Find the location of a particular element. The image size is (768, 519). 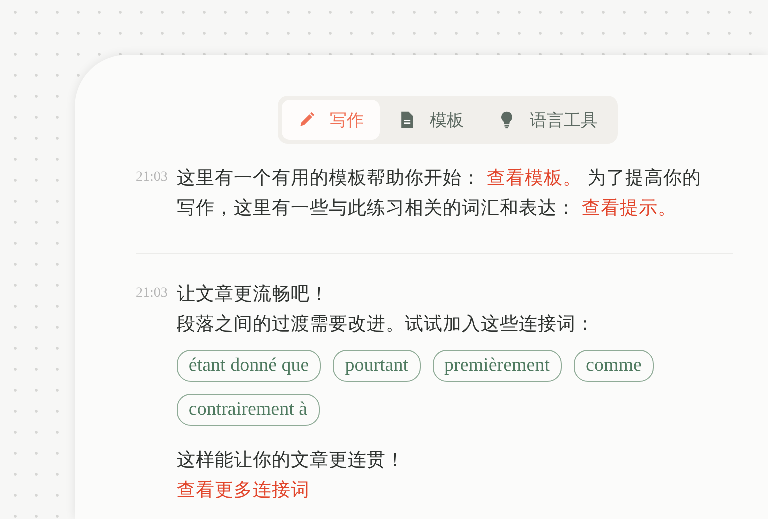

link: 查看更多连接词 is located at coordinates (243, 491).